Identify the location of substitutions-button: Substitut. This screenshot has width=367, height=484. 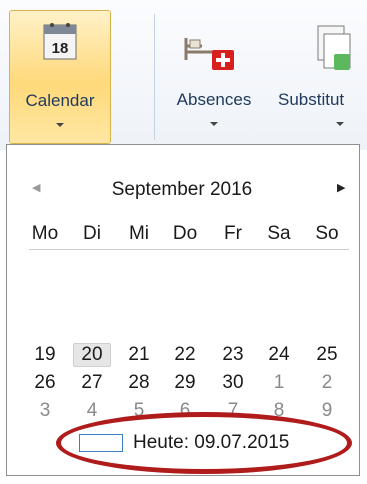
(321, 76).